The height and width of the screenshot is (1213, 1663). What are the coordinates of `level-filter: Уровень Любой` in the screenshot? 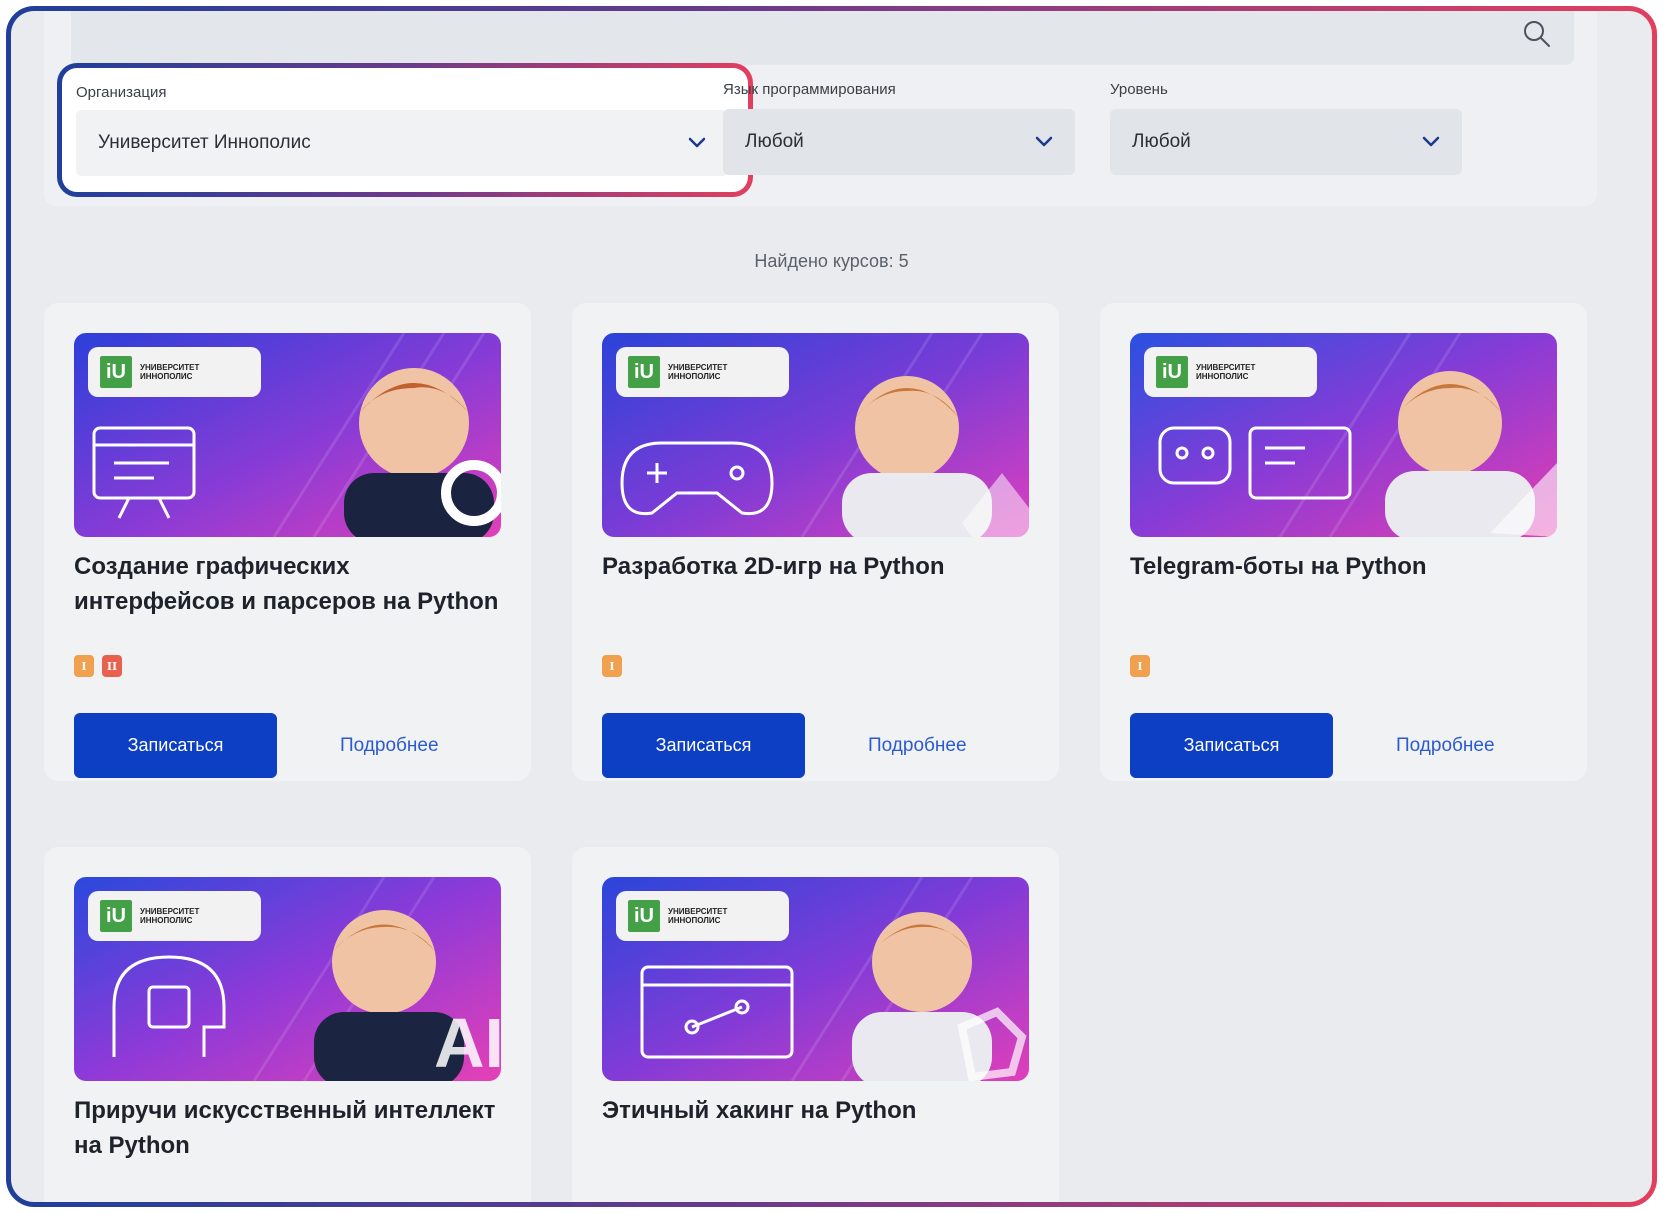 It's located at (1286, 128).